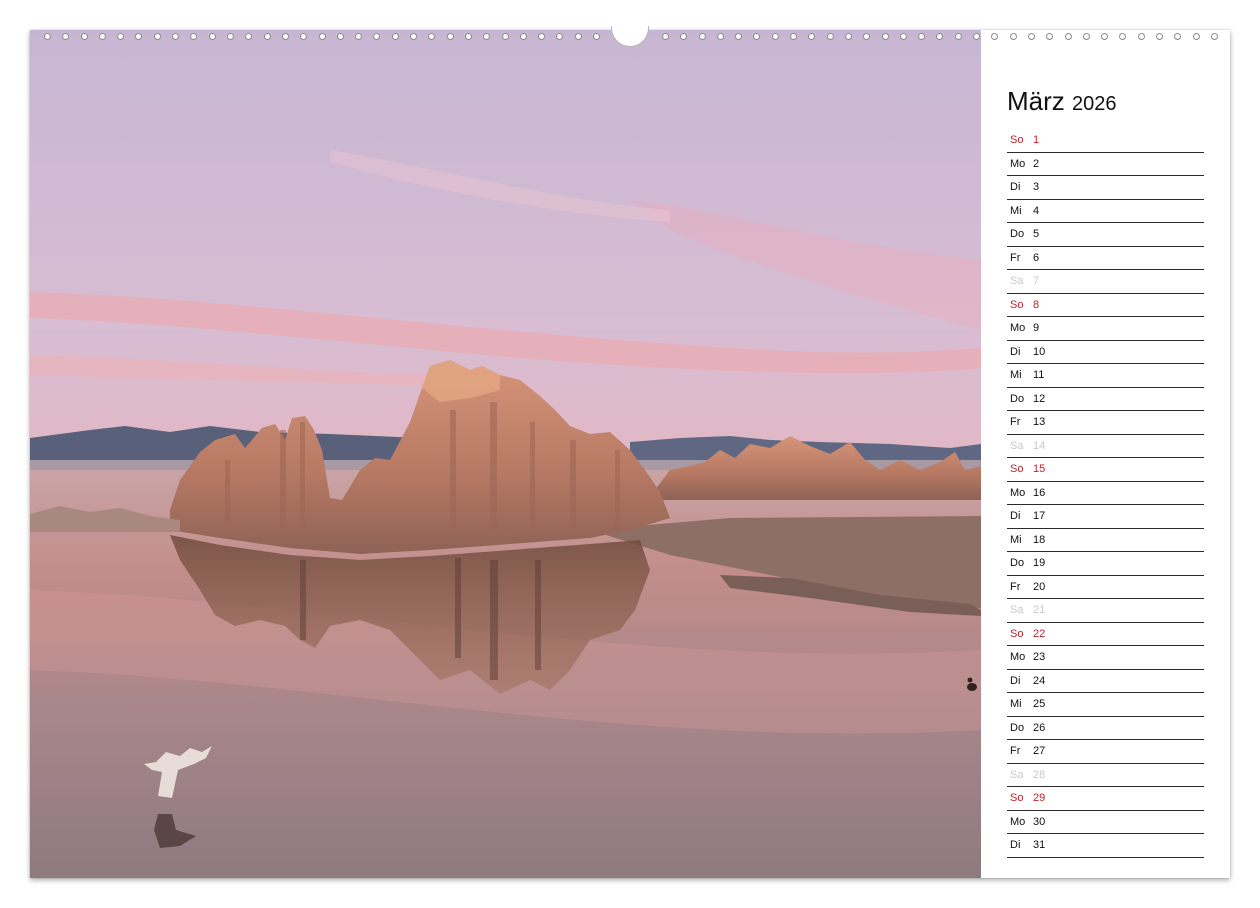  I want to click on day-row: Mo 23, so click(1105, 658).